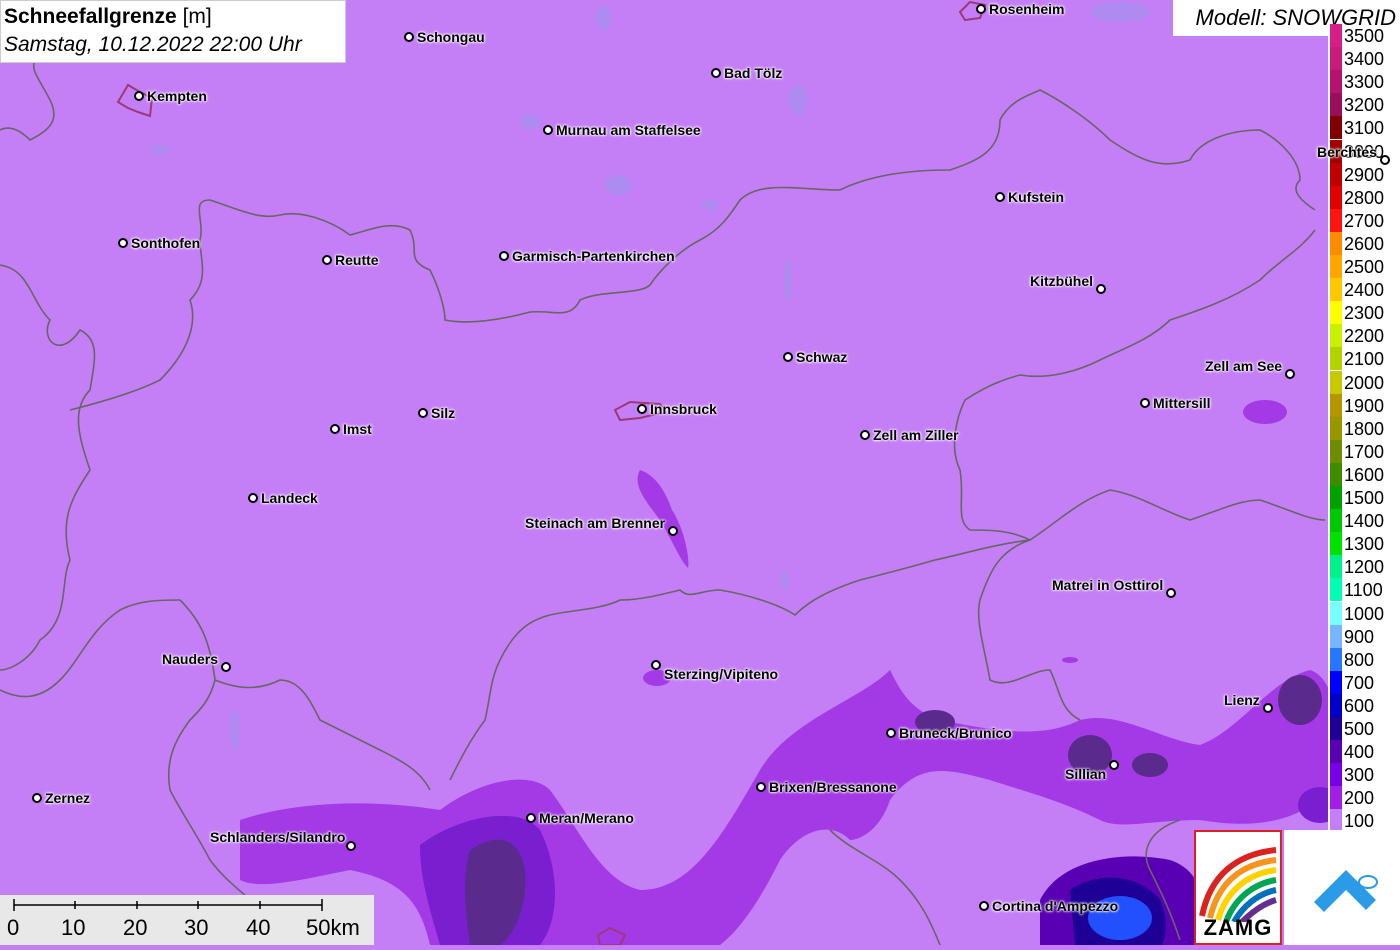 This screenshot has width=1400, height=950. I want to click on partner-logo, so click(1342, 887).